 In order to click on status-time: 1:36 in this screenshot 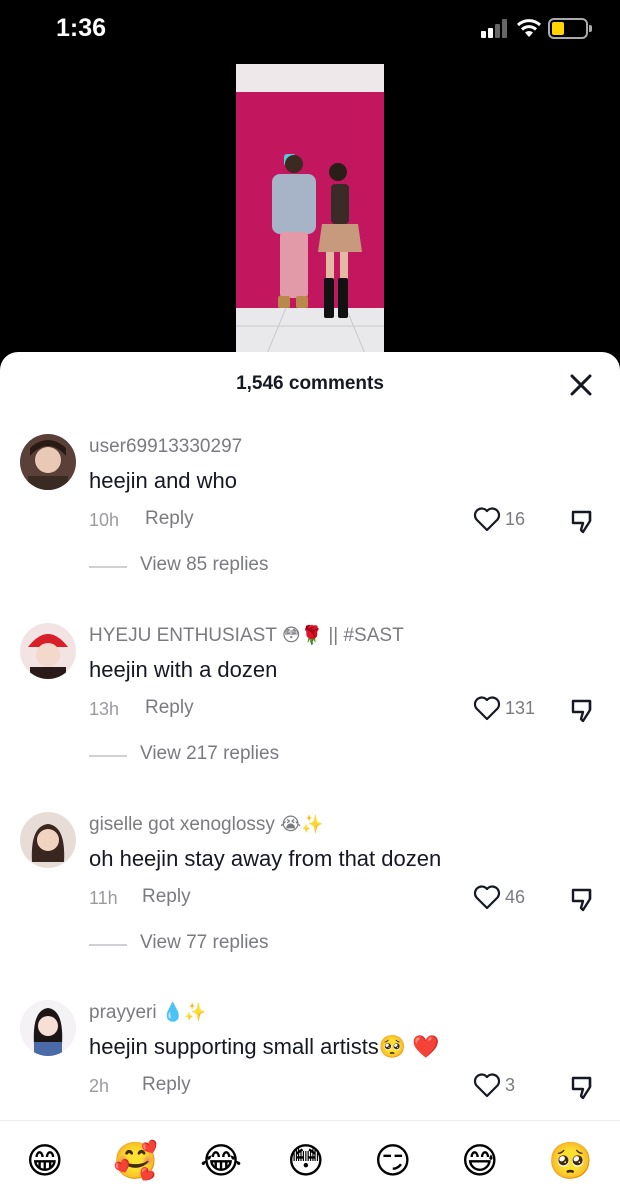, I will do `click(81, 28)`.